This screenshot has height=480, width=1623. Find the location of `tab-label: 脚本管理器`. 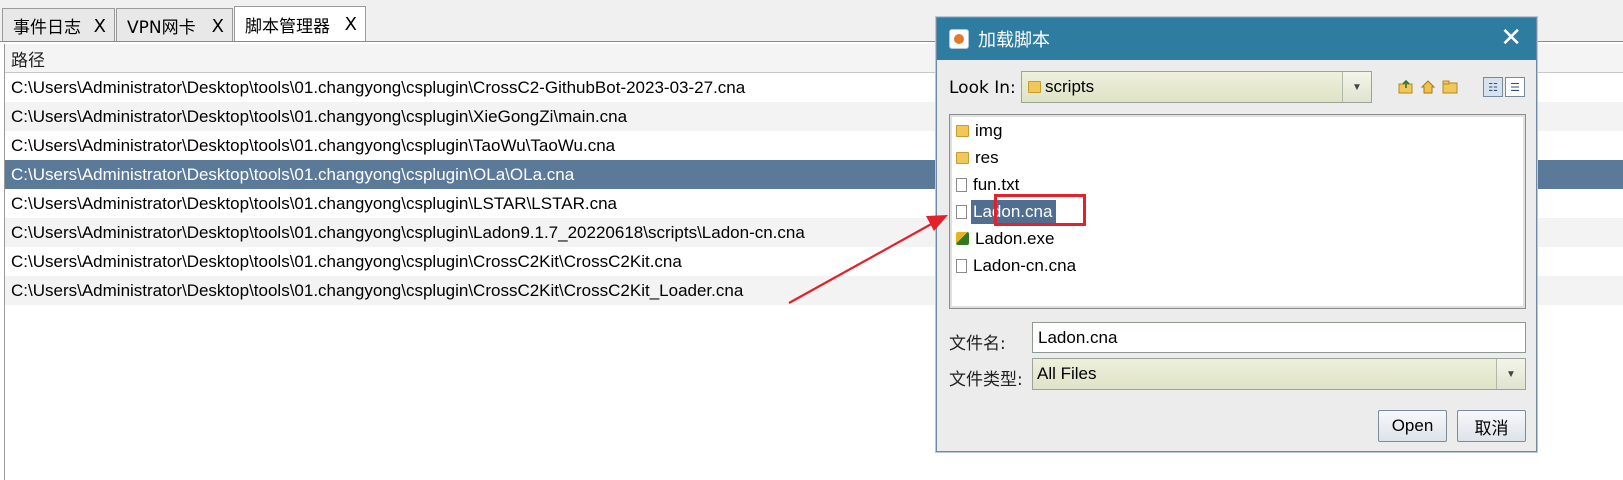

tab-label: 脚本管理器 is located at coordinates (287, 27).